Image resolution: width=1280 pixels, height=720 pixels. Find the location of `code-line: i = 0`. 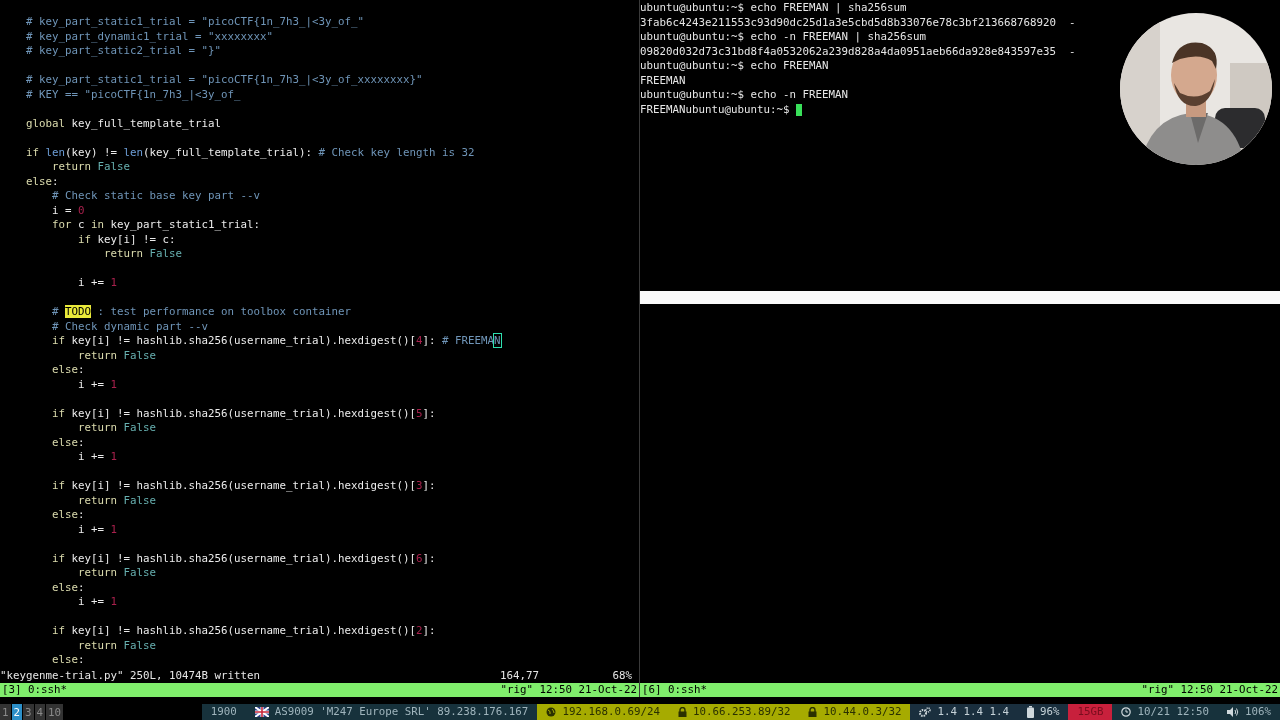

code-line: i = 0 is located at coordinates (68, 210).